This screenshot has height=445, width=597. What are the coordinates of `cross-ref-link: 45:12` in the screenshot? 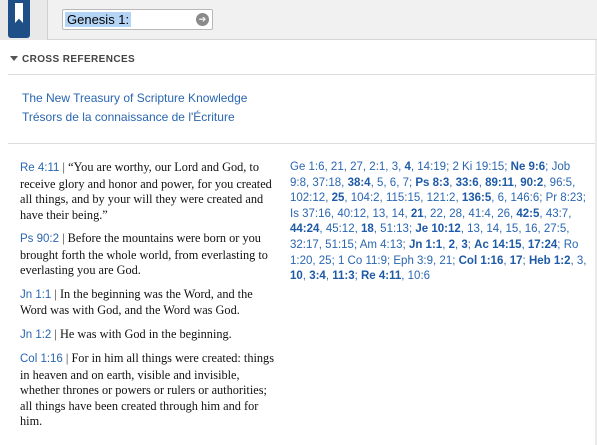 It's located at (340, 229).